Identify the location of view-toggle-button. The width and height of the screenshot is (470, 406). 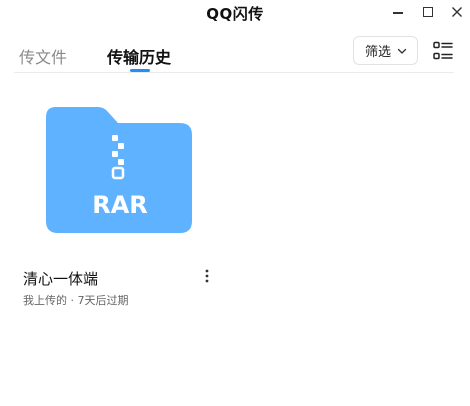
(443, 51).